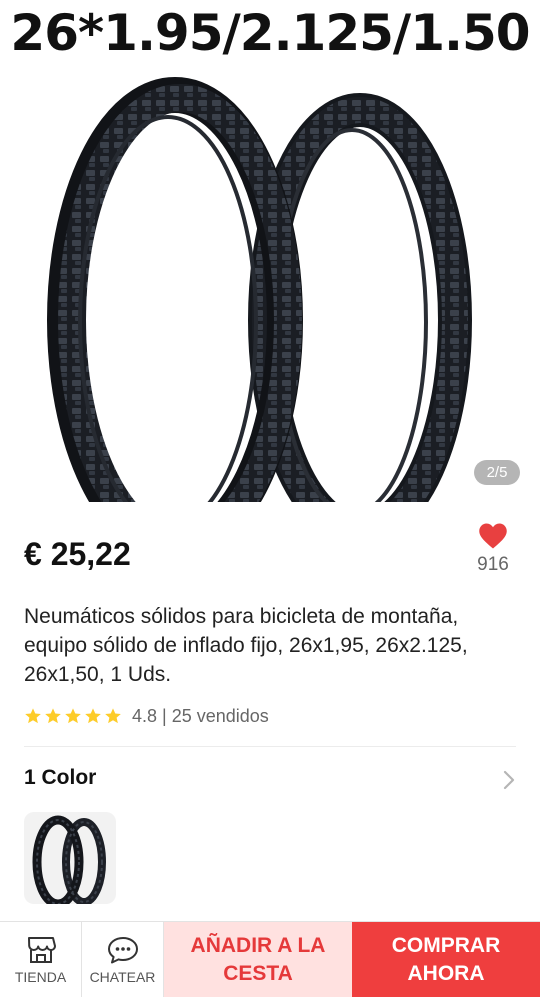 This screenshot has height=997, width=540. Describe the element at coordinates (41, 949) in the screenshot. I see `store-icon` at that location.